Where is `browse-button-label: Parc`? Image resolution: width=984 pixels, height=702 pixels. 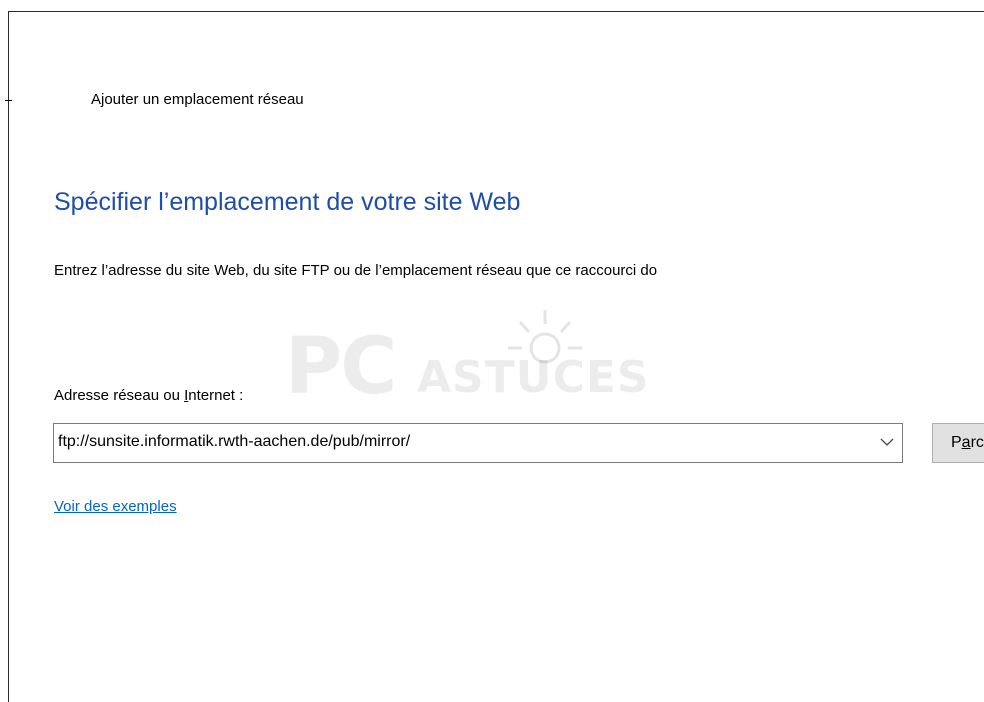
browse-button-label: Parc is located at coordinates (967, 443).